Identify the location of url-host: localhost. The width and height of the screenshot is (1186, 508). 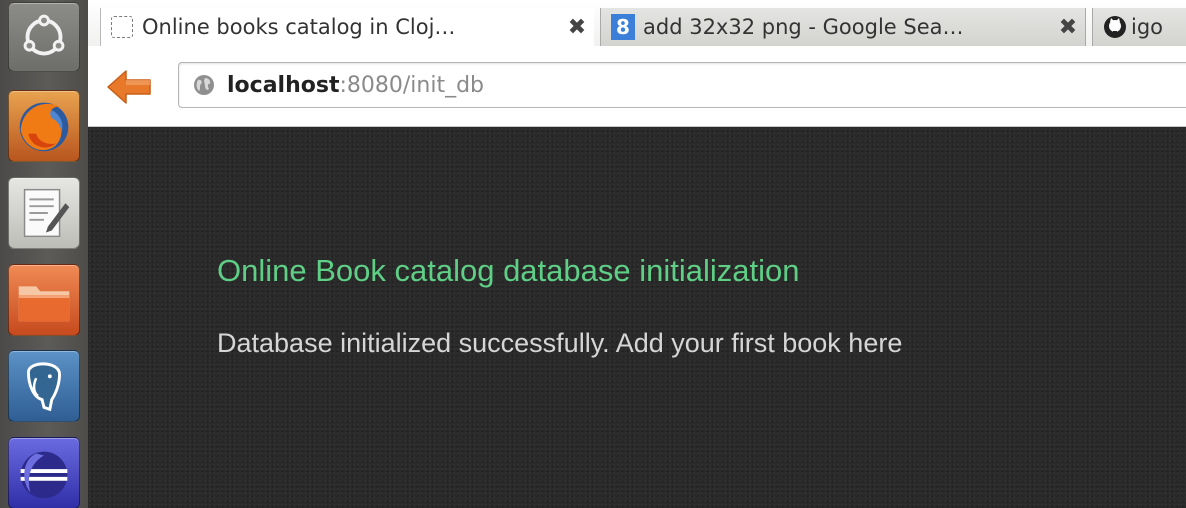
(283, 85).